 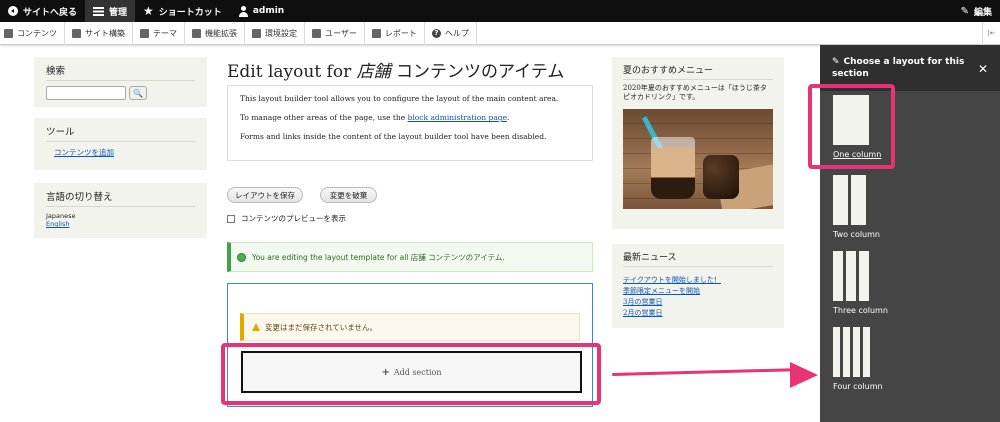 I want to click on shortcuts-tab: ★ ショートカット, so click(x=182, y=11).